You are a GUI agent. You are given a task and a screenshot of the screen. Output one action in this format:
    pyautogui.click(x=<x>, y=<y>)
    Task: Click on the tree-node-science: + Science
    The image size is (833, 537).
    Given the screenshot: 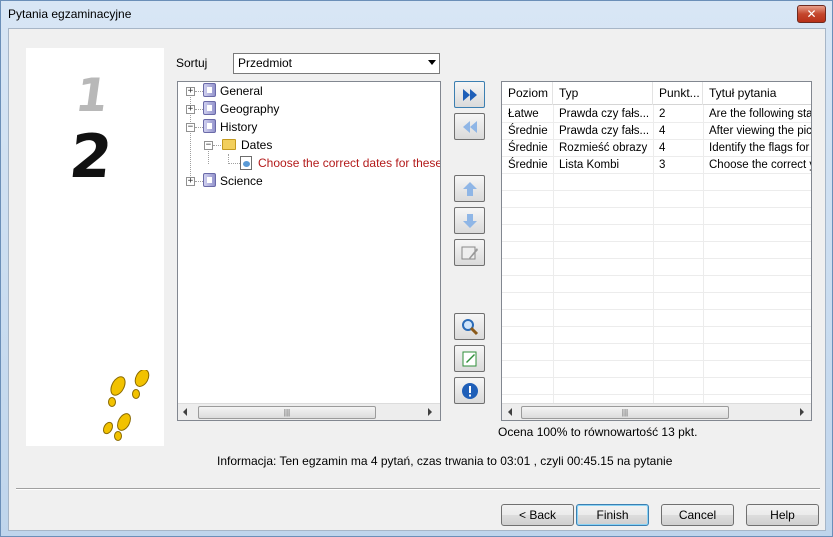 What is the action you would take?
    pyautogui.click(x=308, y=181)
    